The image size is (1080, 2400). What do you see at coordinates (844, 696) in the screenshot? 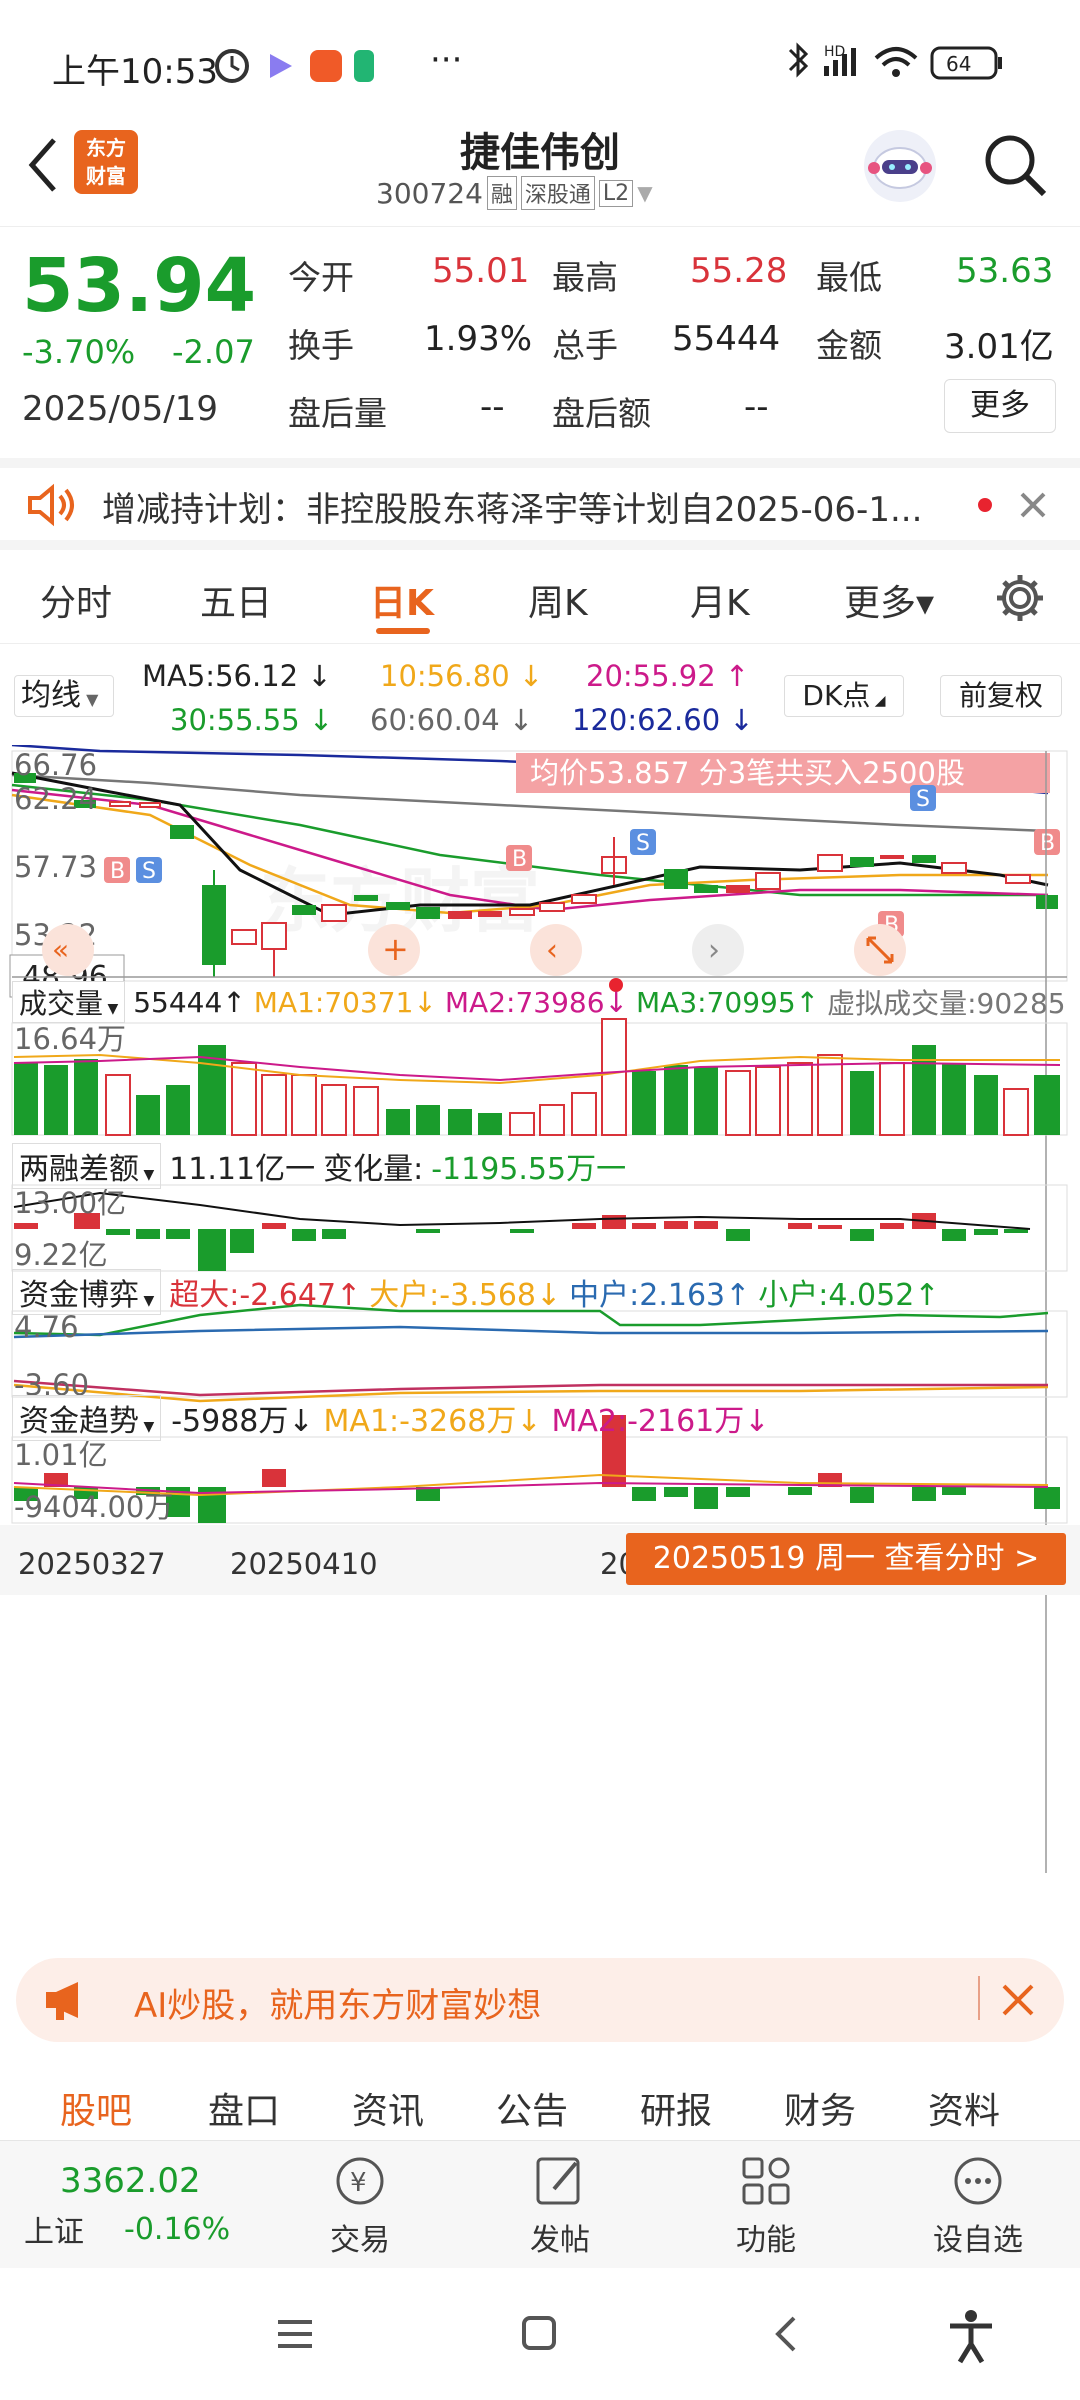
I see `dk-point-button: DK点 ◢` at bounding box center [844, 696].